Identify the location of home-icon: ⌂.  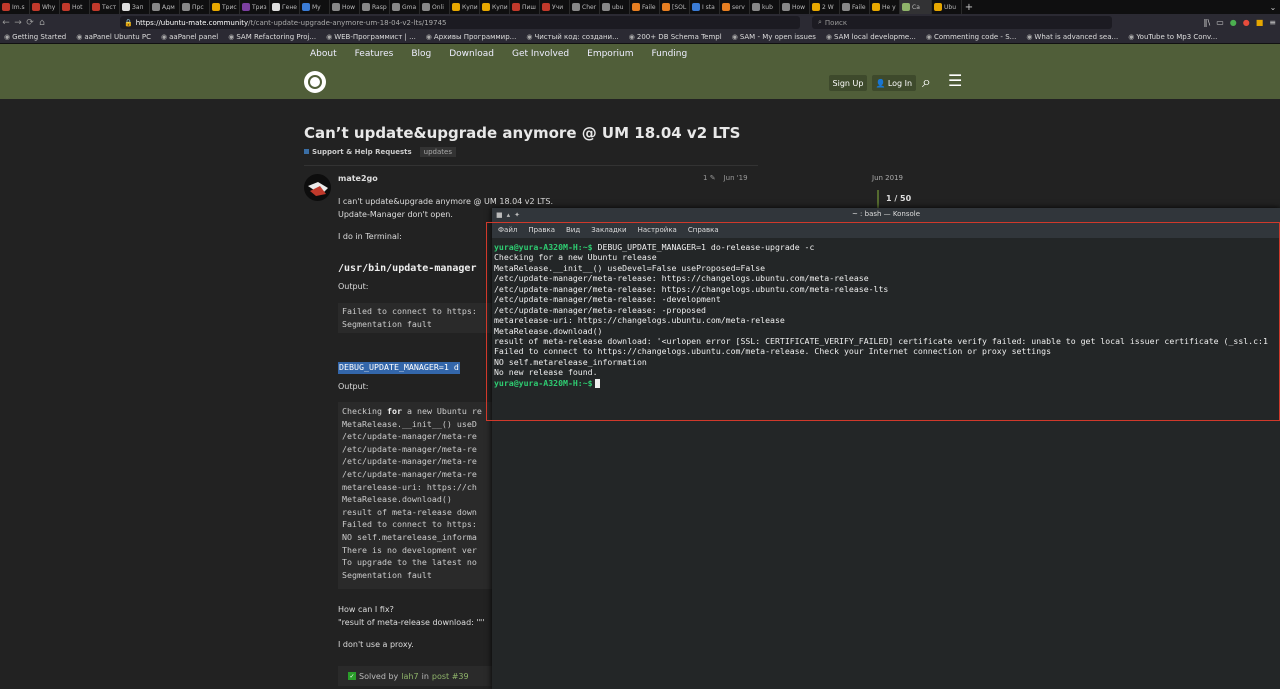
(42, 23).